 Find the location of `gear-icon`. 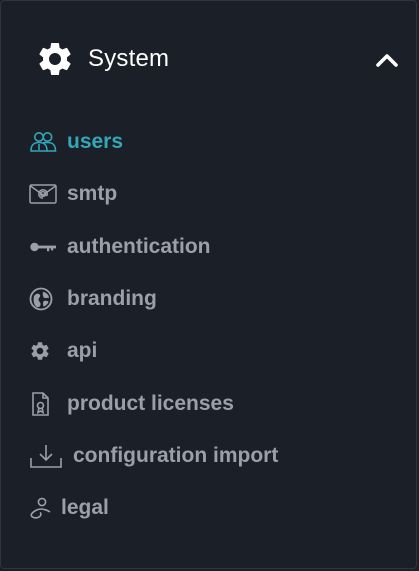

gear-icon is located at coordinates (55, 59).